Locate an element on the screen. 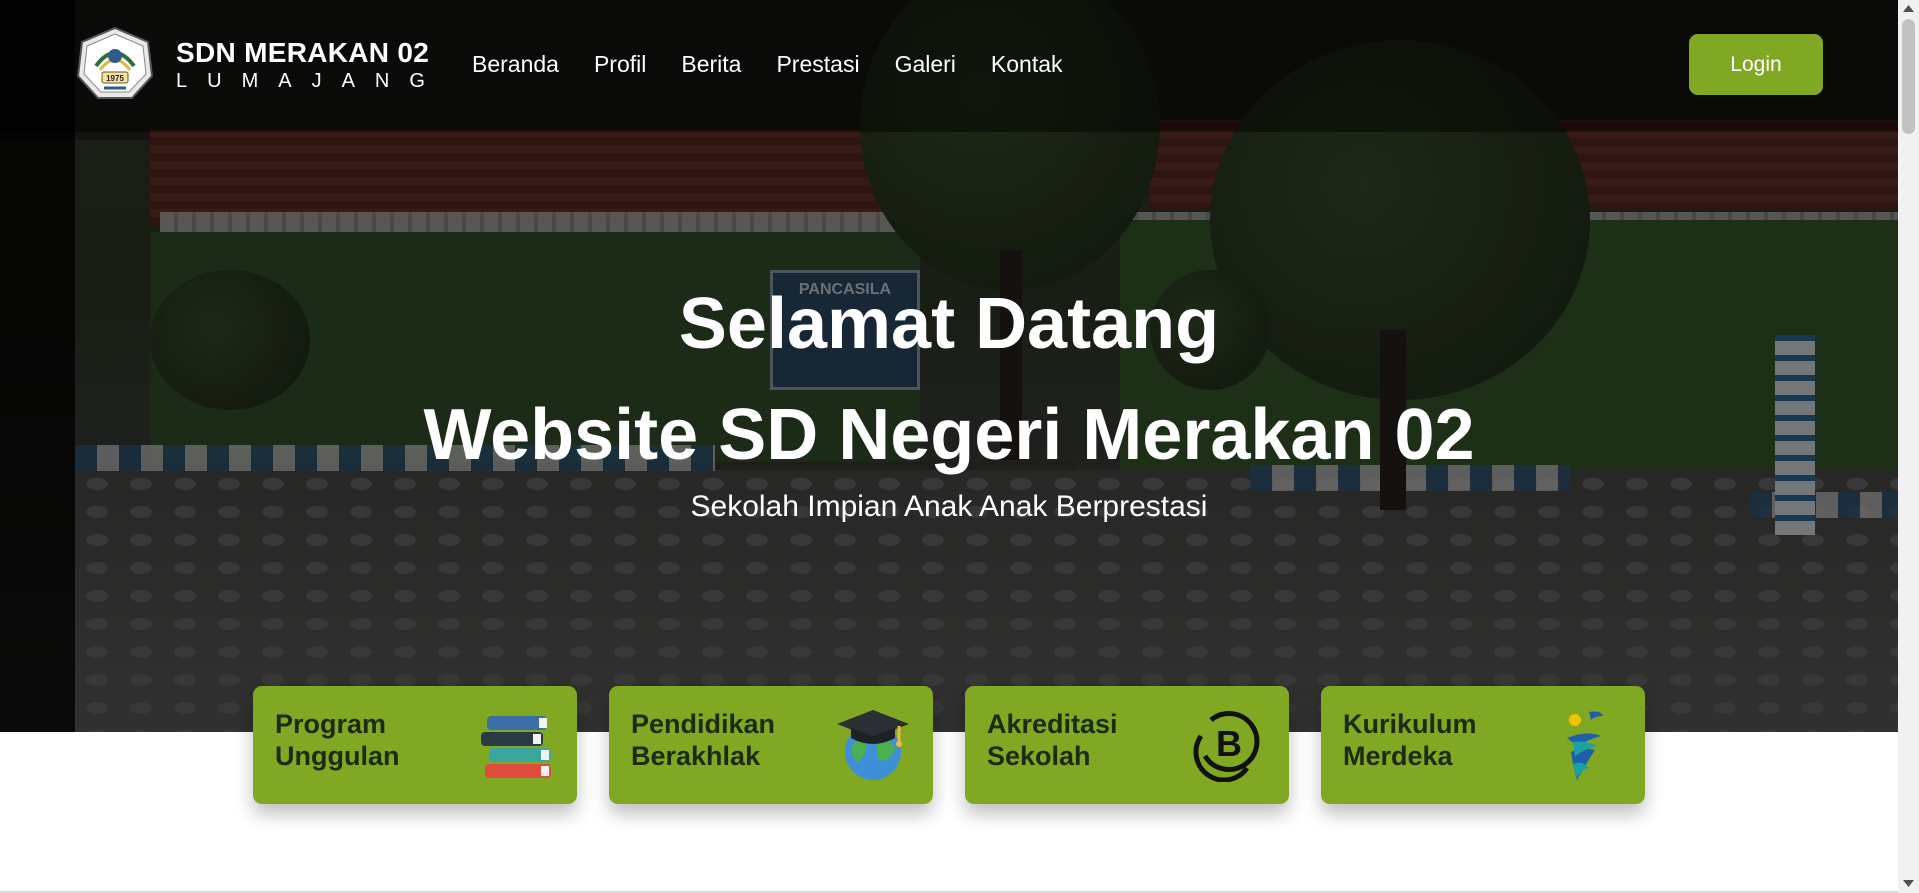 The height and width of the screenshot is (893, 1919). scroll-down-arrow-icon is located at coordinates (1908, 883).